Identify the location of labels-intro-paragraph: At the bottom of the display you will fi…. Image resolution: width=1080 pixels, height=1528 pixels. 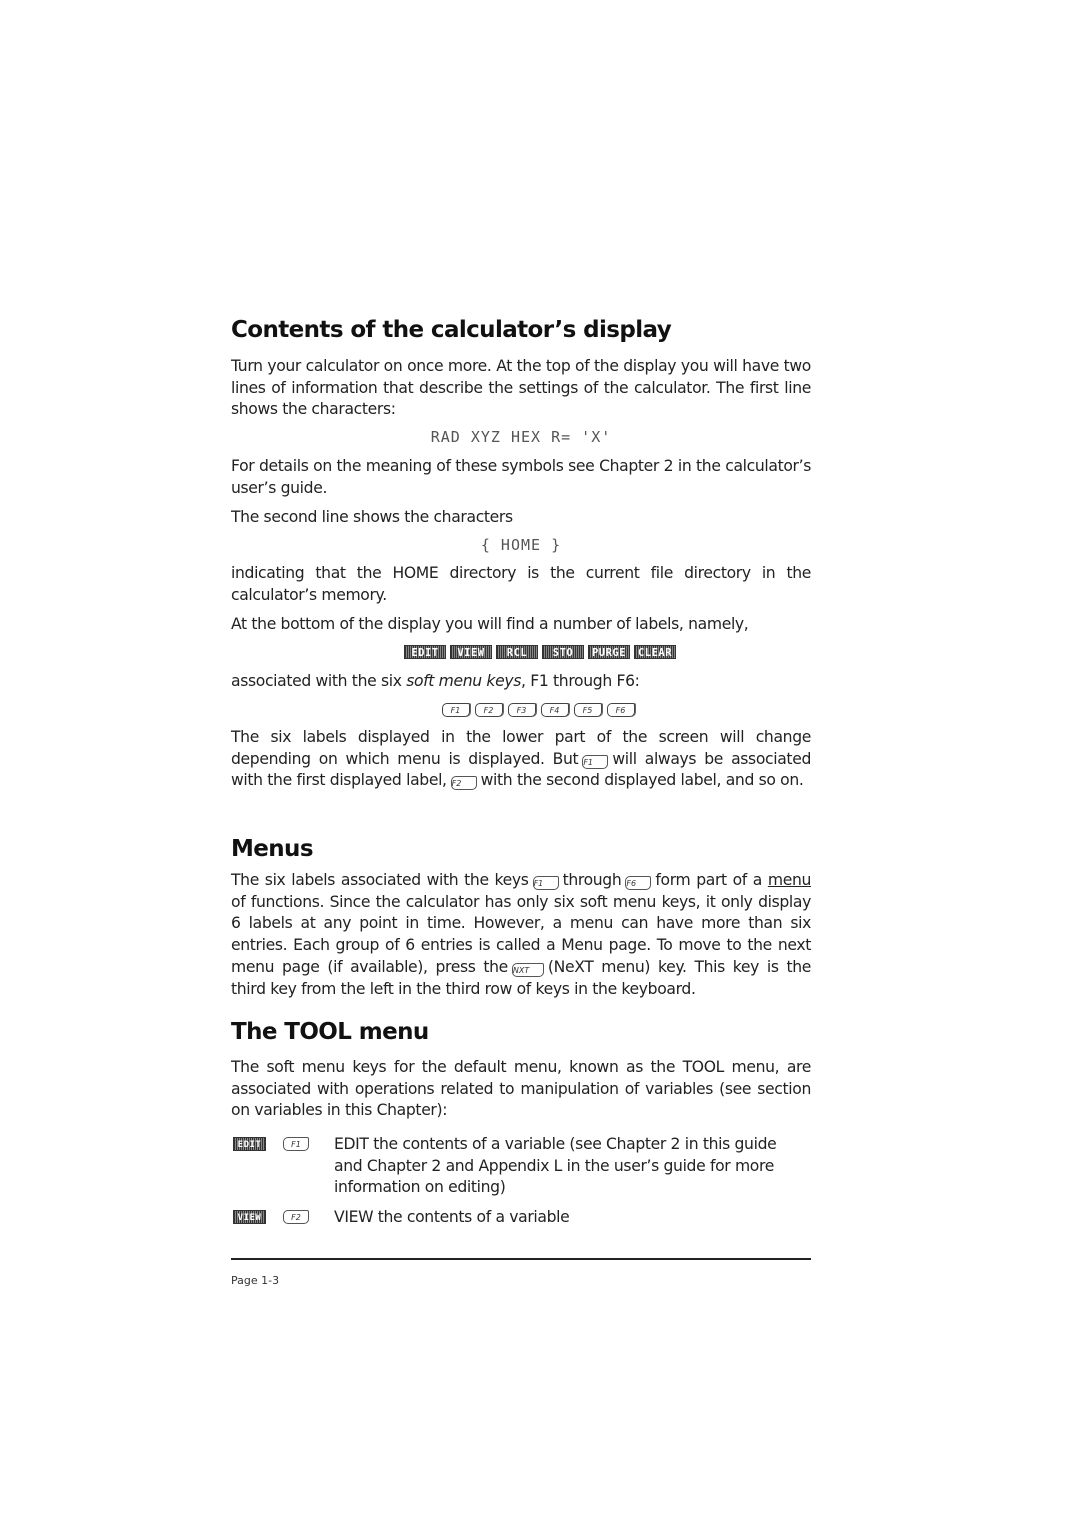
(490, 624).